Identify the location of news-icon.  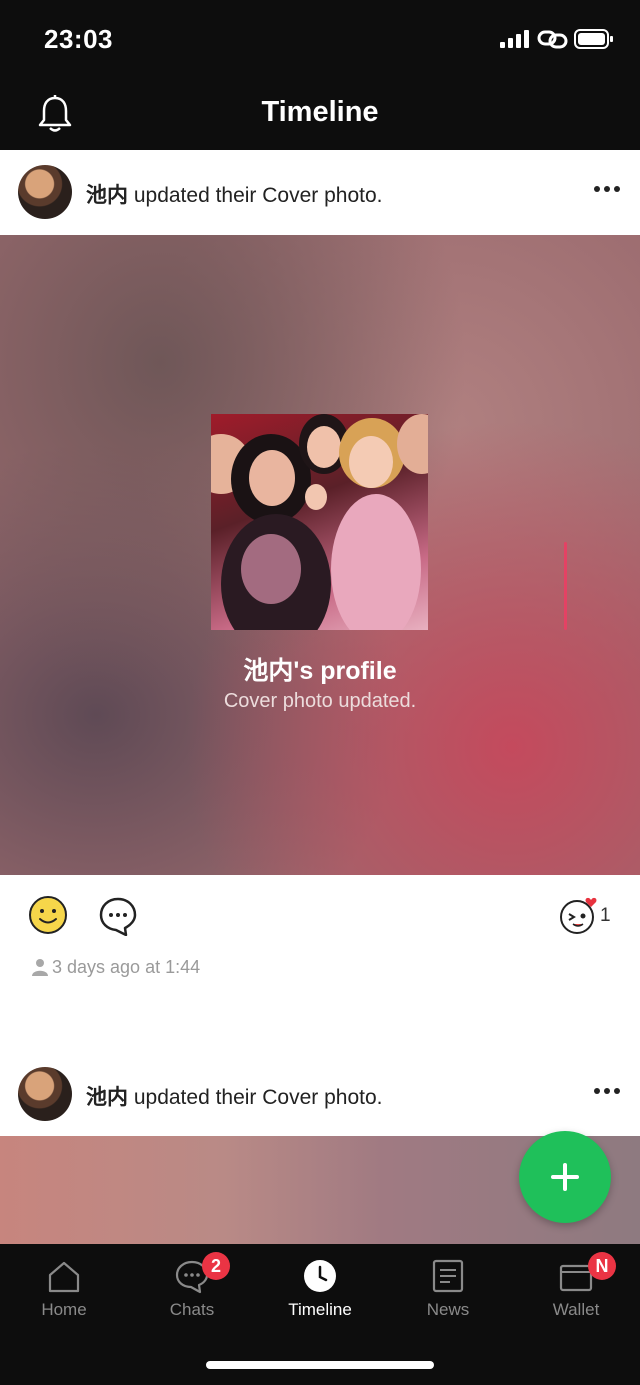
(448, 1276).